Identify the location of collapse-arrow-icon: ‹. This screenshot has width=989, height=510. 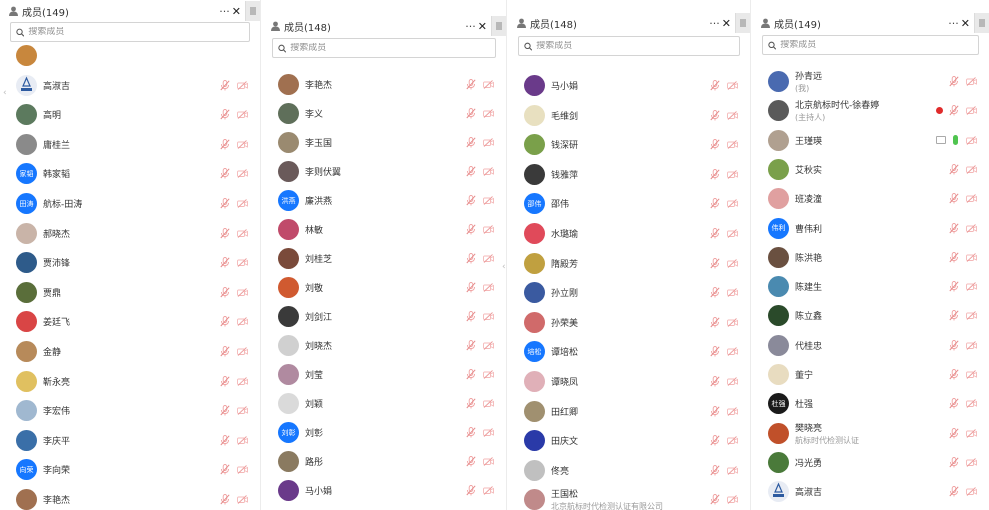
(5, 93).